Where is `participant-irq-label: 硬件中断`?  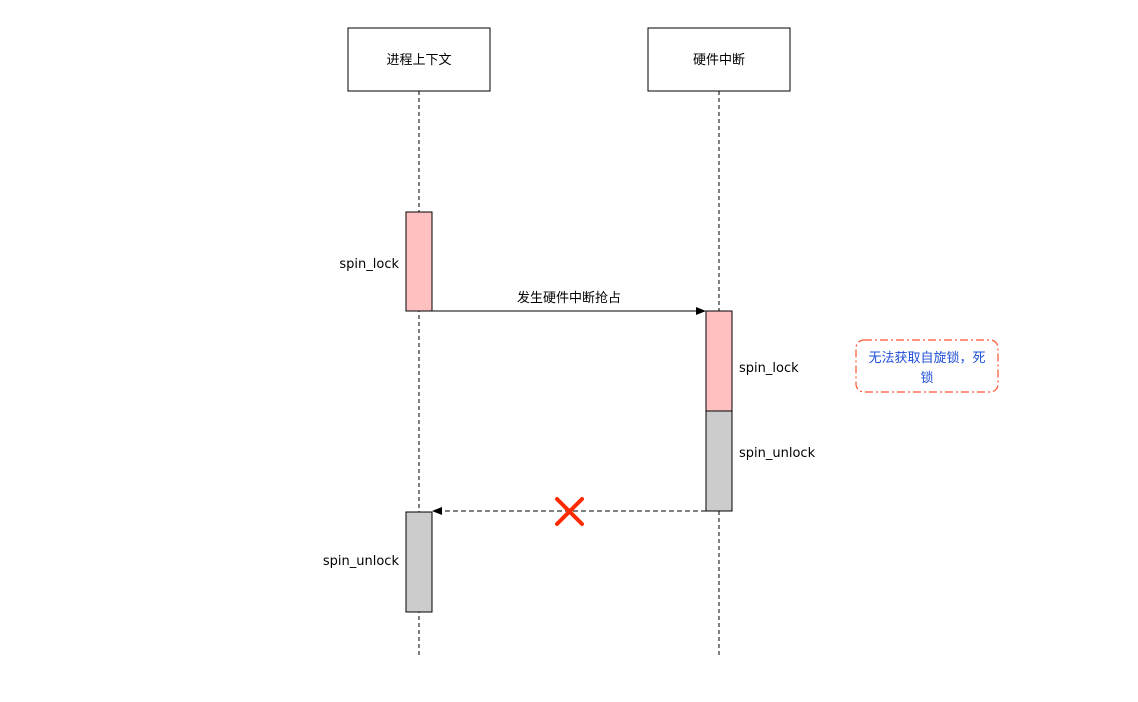 participant-irq-label: 硬件中断 is located at coordinates (719, 60).